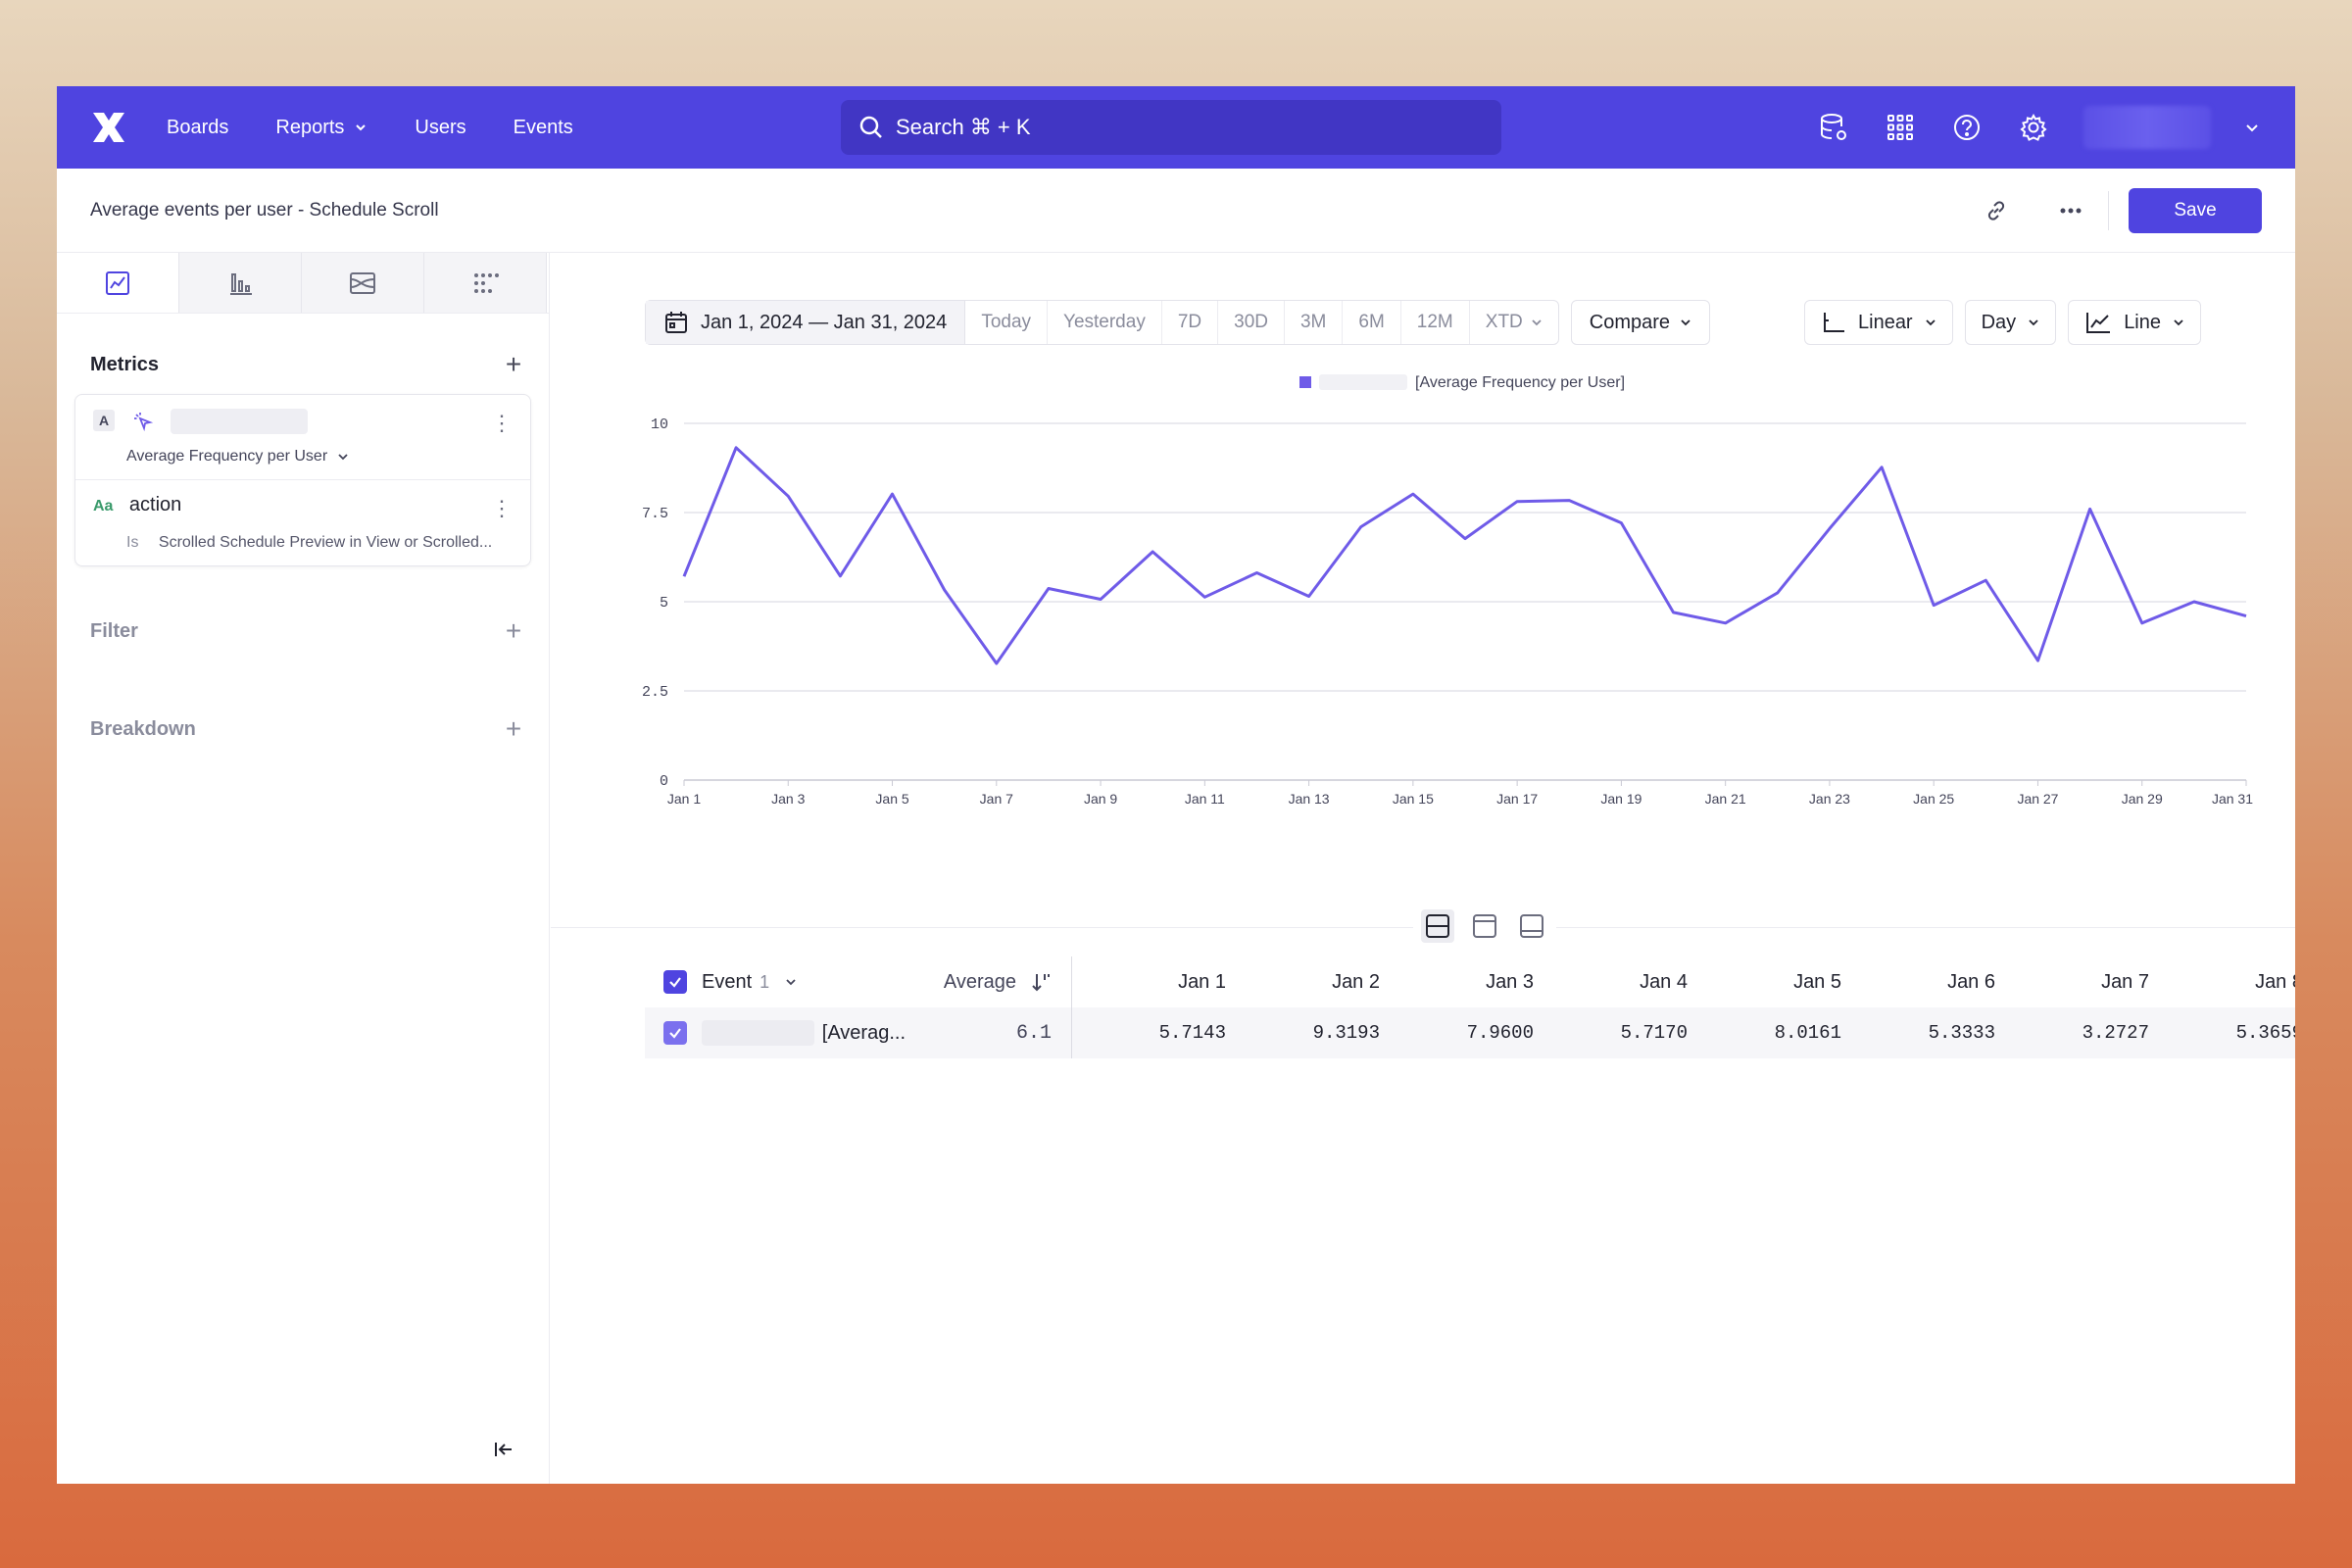  What do you see at coordinates (1833, 127) in the screenshot?
I see `database-settings-icon` at bounding box center [1833, 127].